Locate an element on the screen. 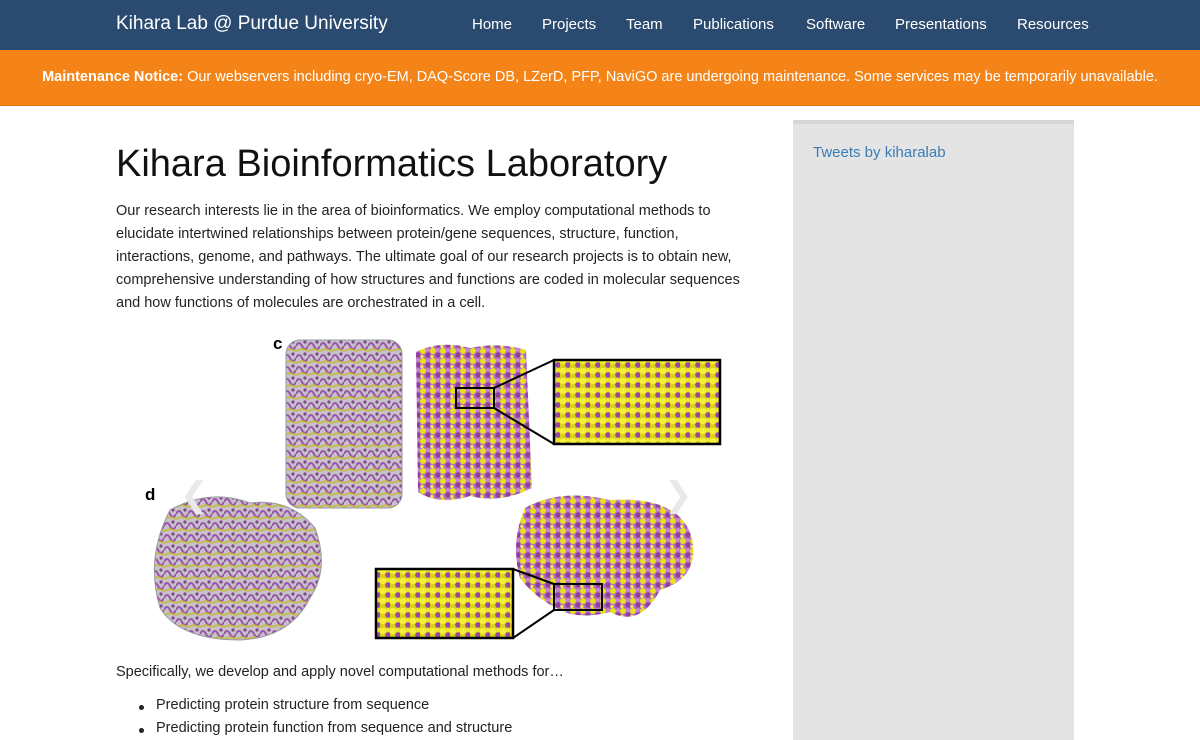 This screenshot has height=740, width=1200. carousel-prev-icon: ❮ is located at coordinates (194, 495).